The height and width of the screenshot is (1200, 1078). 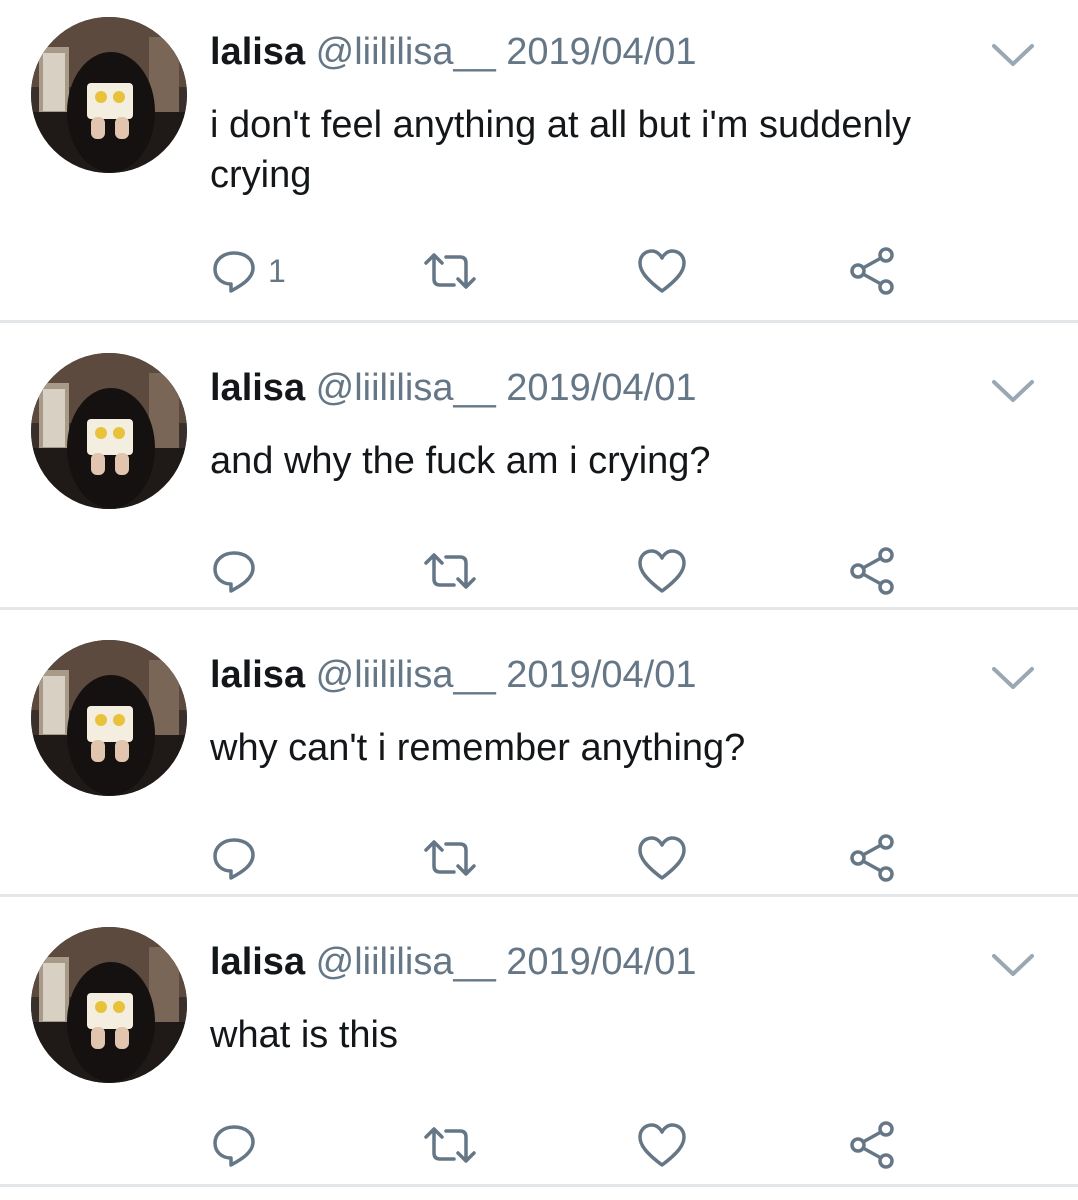 I want to click on tweet-text: what is this, so click(x=304, y=1035).